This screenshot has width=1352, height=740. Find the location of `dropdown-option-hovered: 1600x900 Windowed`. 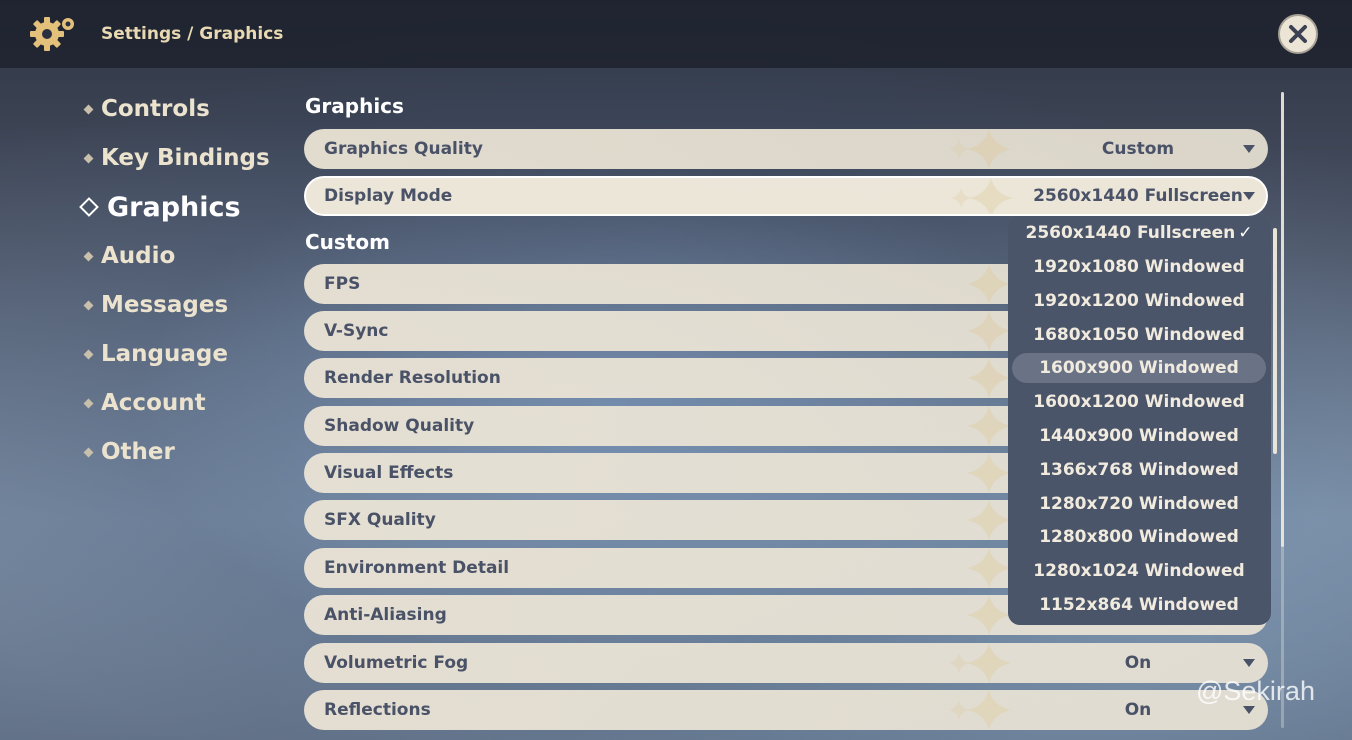

dropdown-option-hovered: 1600x900 Windowed is located at coordinates (1139, 368).